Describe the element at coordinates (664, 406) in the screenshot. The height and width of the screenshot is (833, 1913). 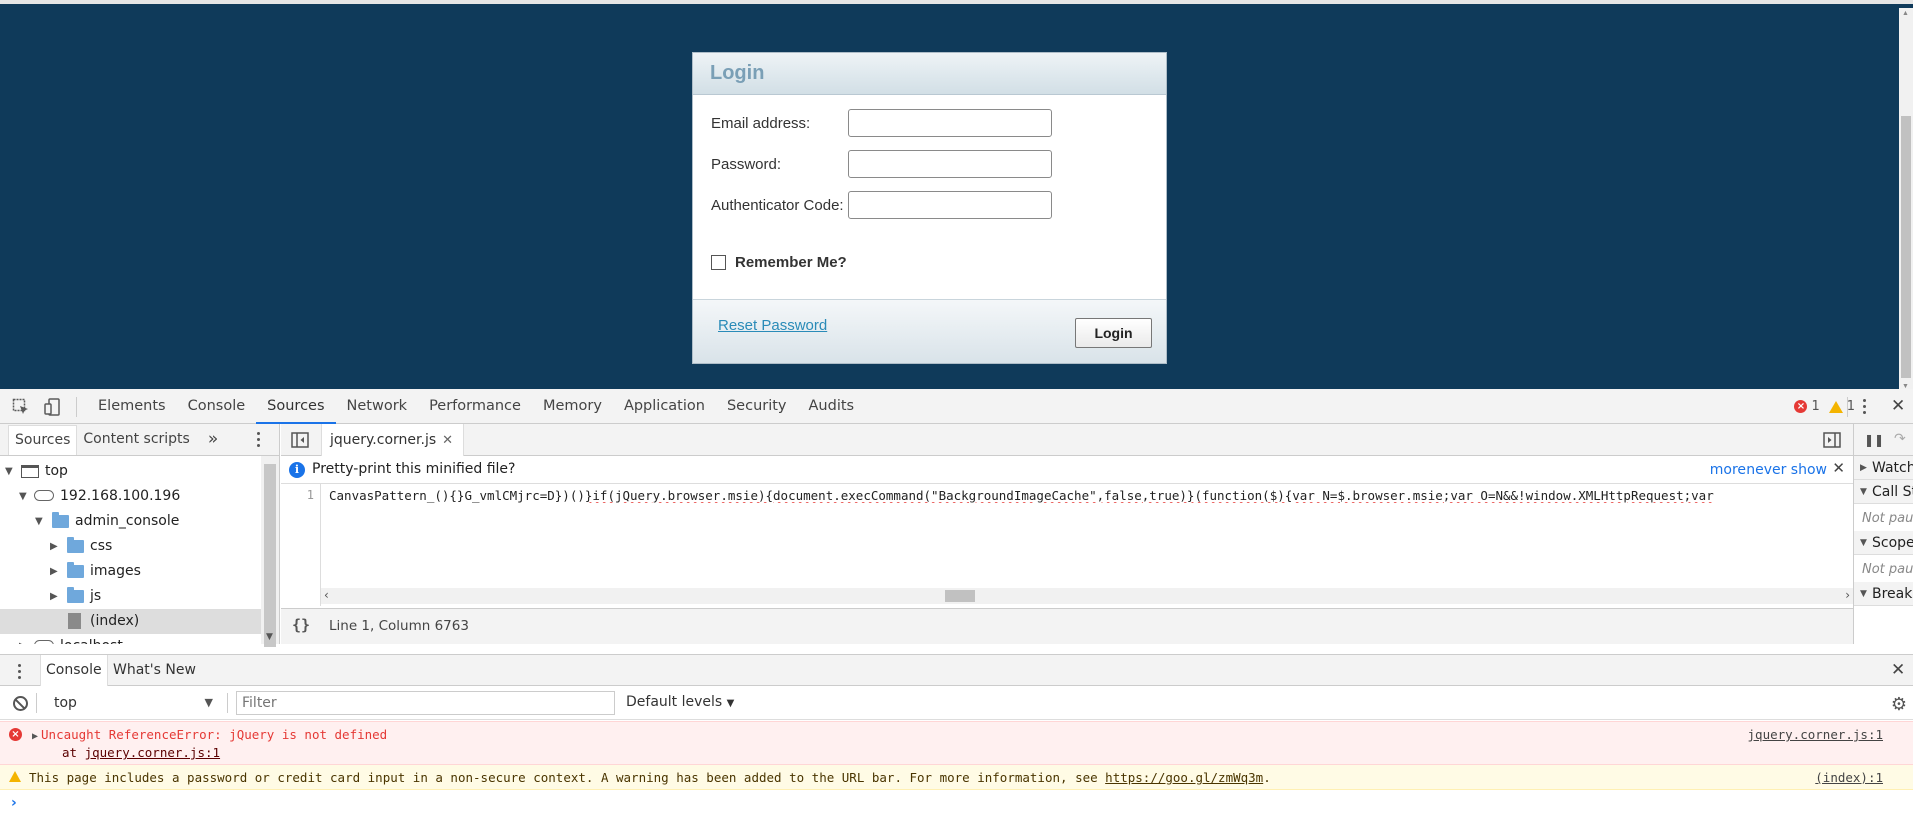
I see `tab-application: Application` at that location.